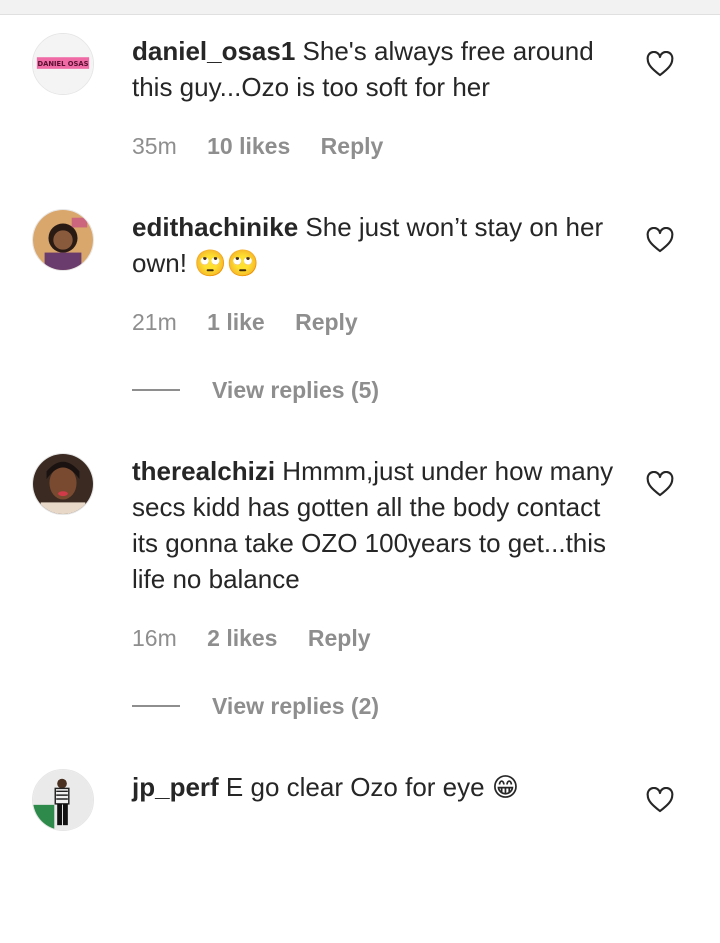 This screenshot has width=720, height=943. What do you see at coordinates (154, 638) in the screenshot?
I see `comment-time: 16m` at bounding box center [154, 638].